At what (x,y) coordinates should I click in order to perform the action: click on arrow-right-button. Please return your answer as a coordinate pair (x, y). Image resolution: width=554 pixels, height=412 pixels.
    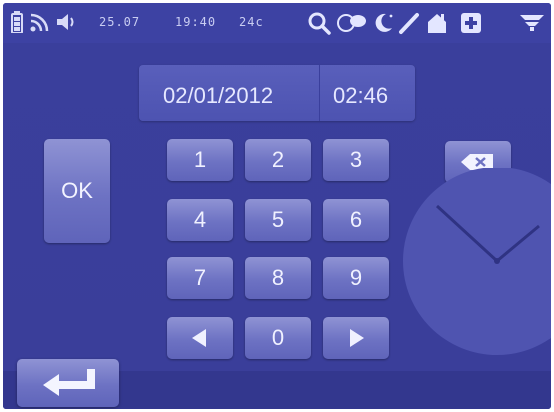
    Looking at the image, I should click on (356, 338).